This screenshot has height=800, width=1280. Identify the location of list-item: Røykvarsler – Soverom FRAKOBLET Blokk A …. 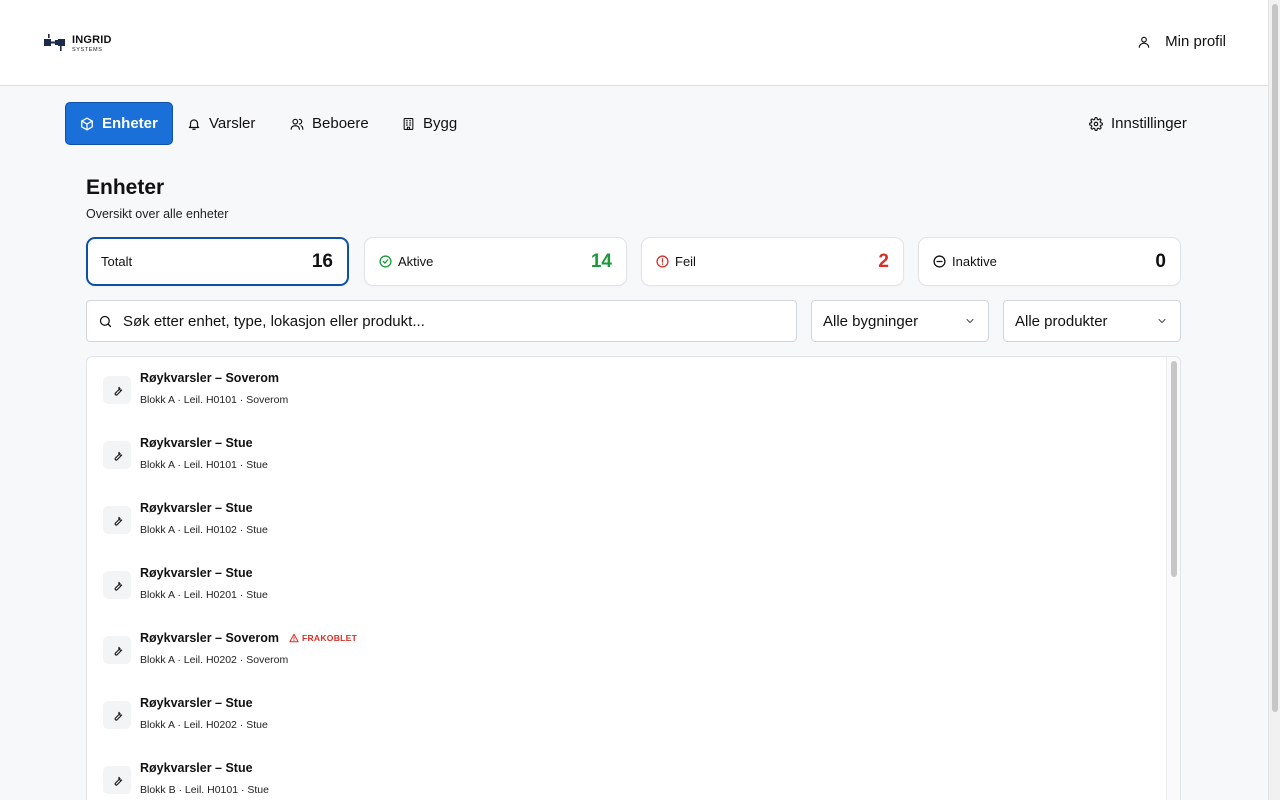
(627, 649).